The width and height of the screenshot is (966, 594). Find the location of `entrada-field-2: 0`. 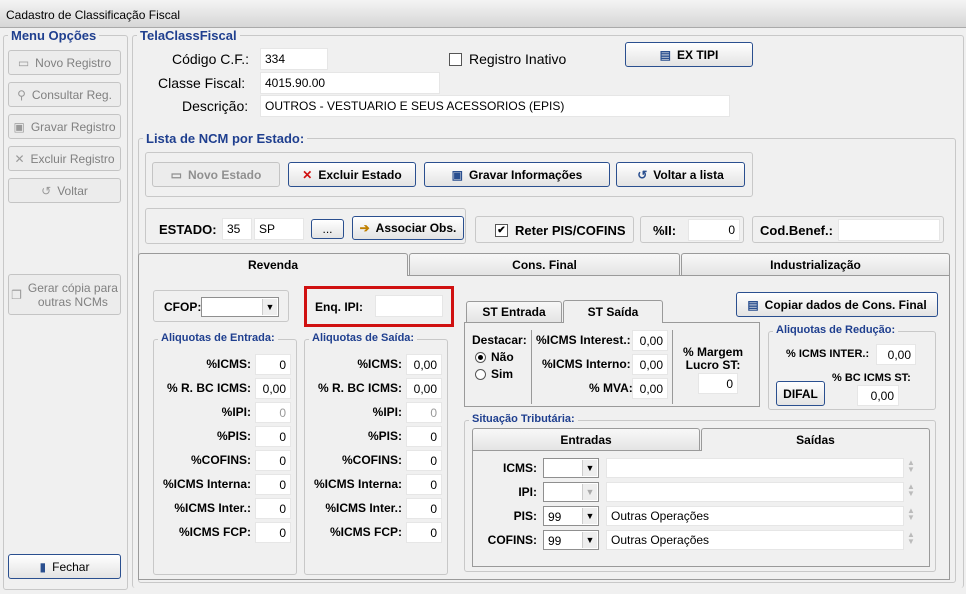

entrada-field-2: 0 is located at coordinates (273, 412).